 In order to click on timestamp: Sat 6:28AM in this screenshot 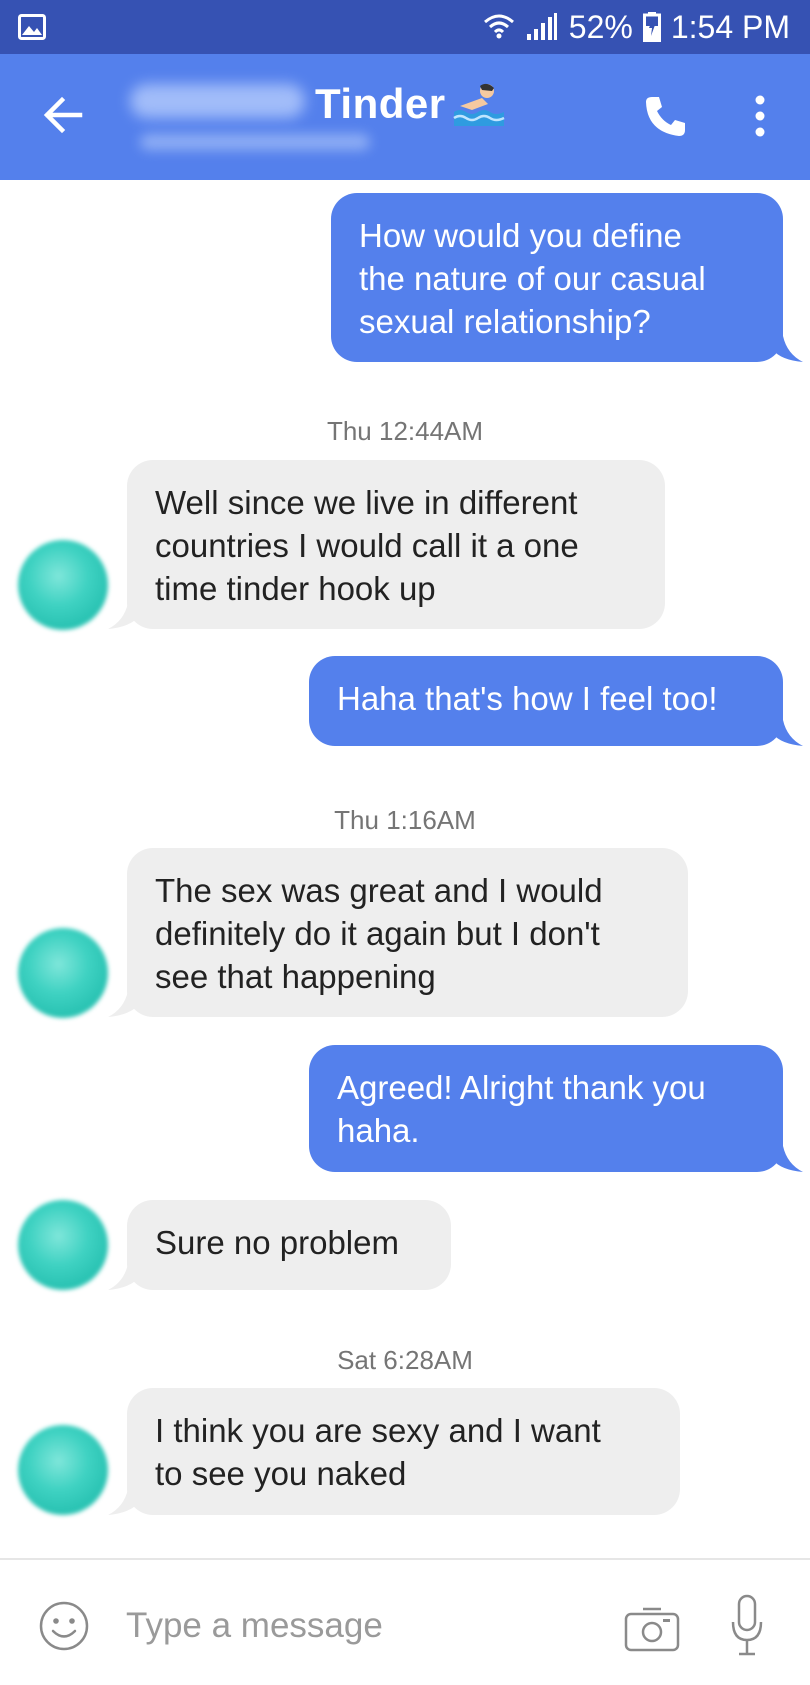, I will do `click(405, 1360)`.